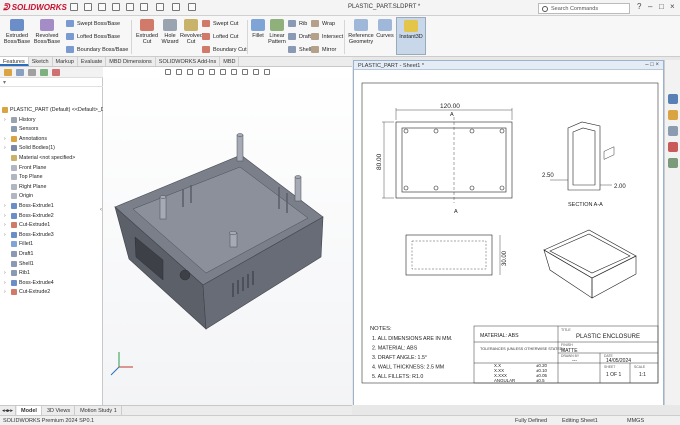  I want to click on revolved-cut-button: Revolved Cut, so click(191, 32).